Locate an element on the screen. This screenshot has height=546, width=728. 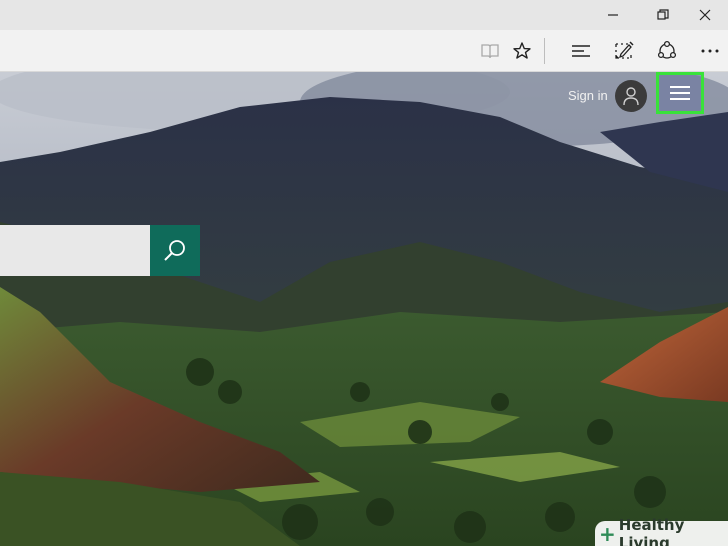
search-button is located at coordinates (175, 250).